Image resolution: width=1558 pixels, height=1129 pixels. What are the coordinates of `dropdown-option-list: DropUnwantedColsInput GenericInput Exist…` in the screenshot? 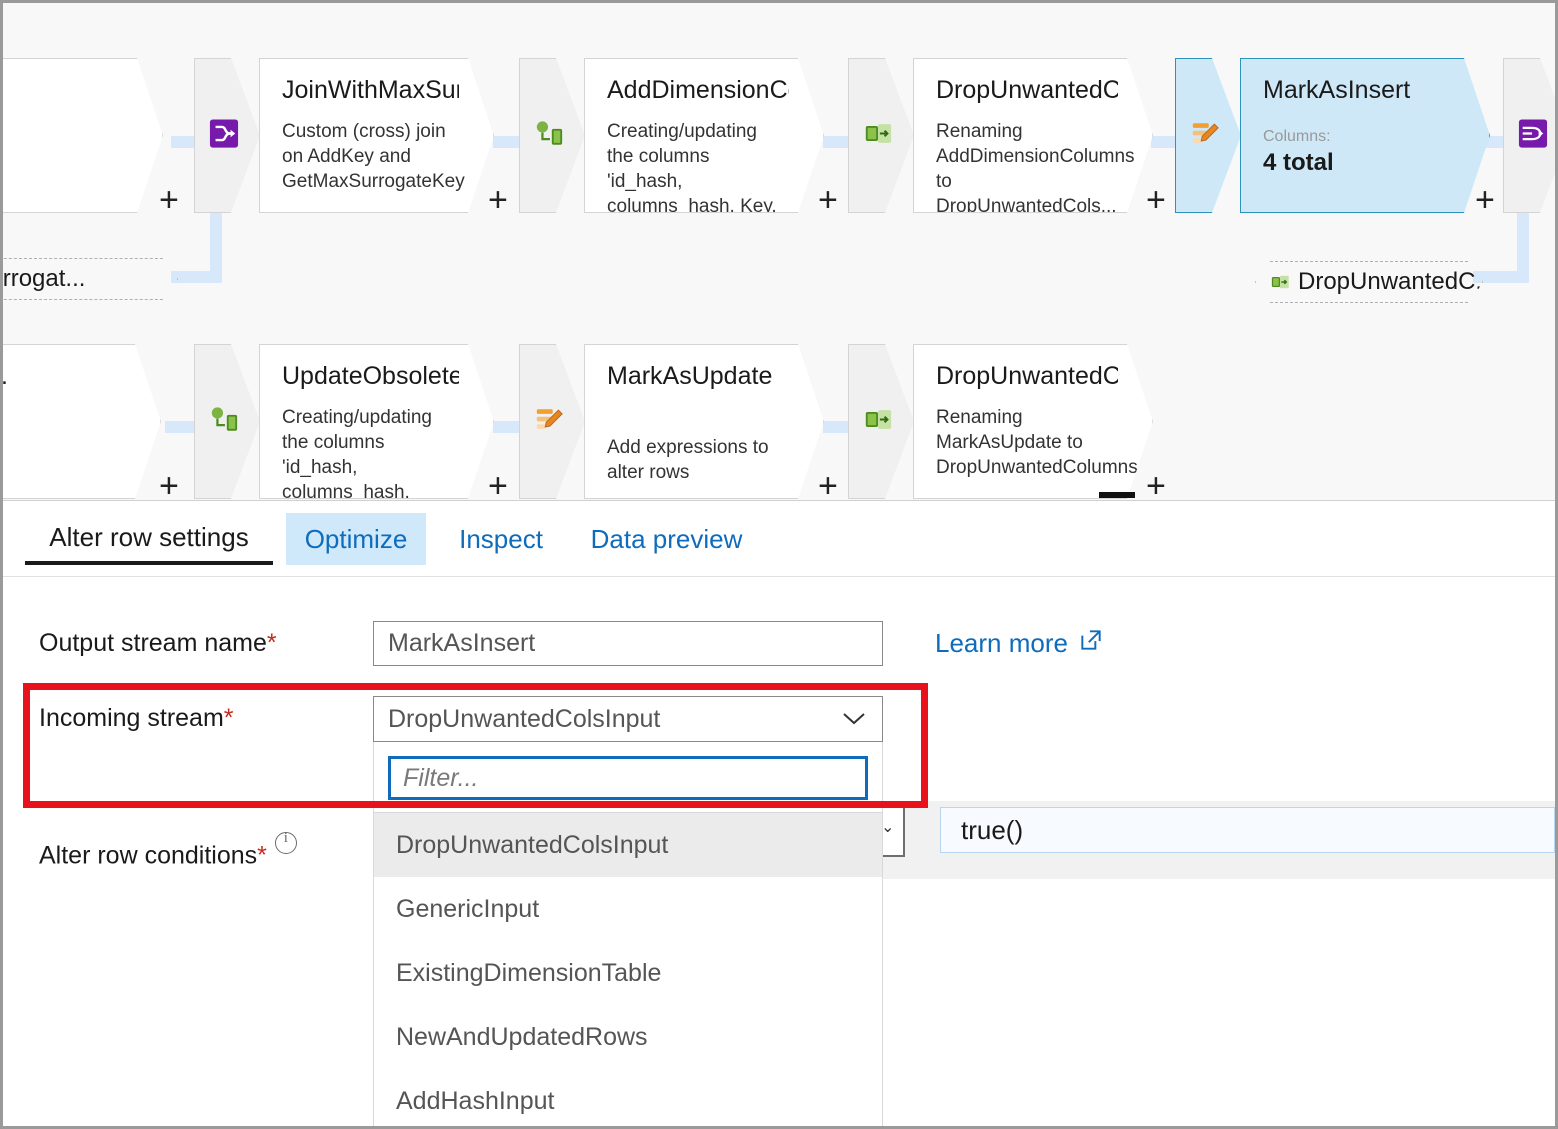 It's located at (628, 969).